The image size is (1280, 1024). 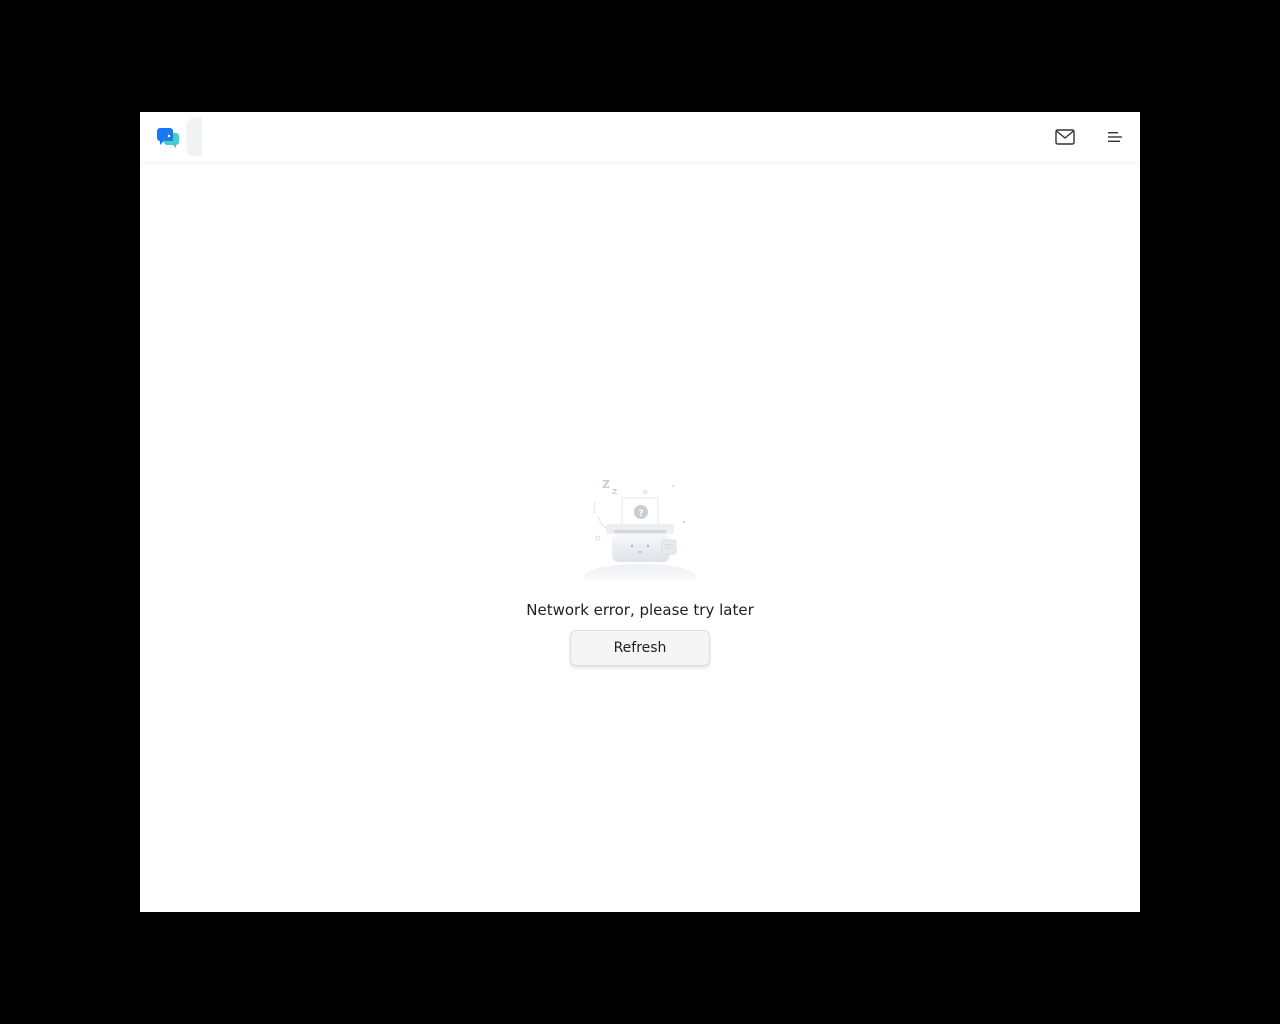 I want to click on refresh-button: Refresh, so click(x=640, y=648).